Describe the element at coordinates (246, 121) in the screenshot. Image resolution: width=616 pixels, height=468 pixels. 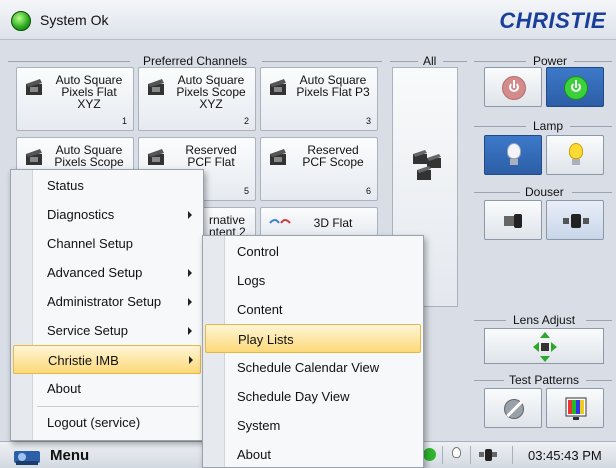
I see `channel-number: 2` at that location.